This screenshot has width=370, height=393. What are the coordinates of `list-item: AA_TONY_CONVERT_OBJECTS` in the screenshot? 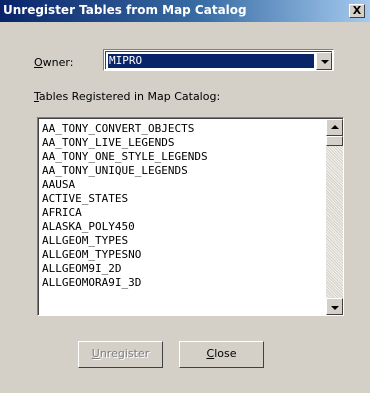 It's located at (182, 129).